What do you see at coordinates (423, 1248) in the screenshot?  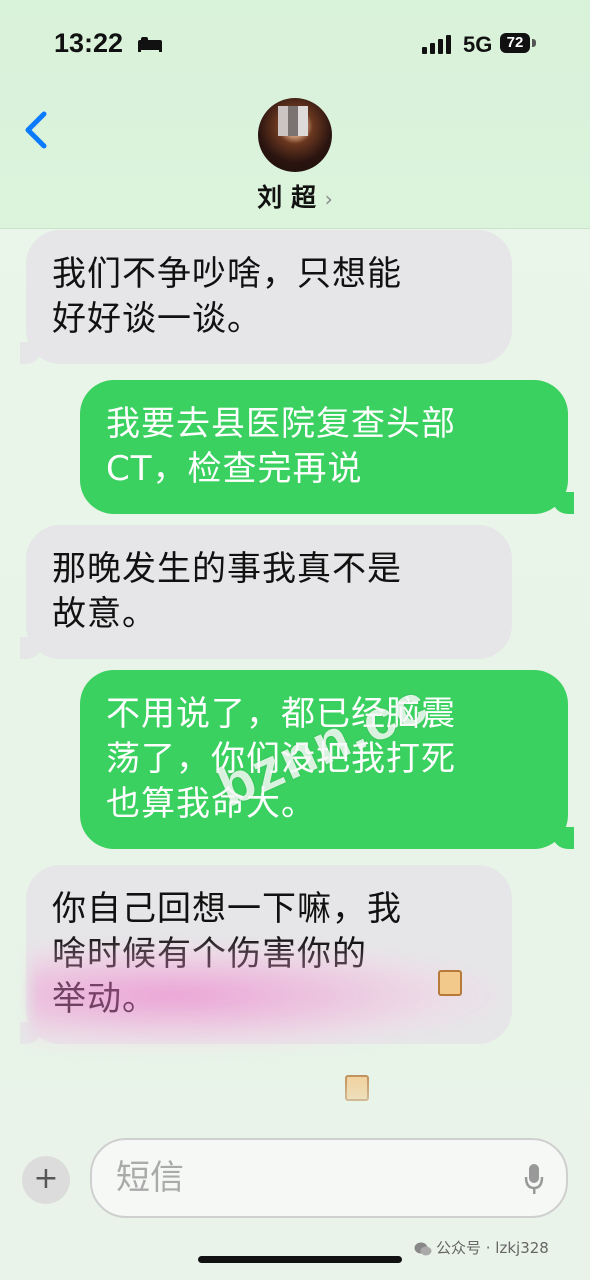 I see `wechat-icon` at bounding box center [423, 1248].